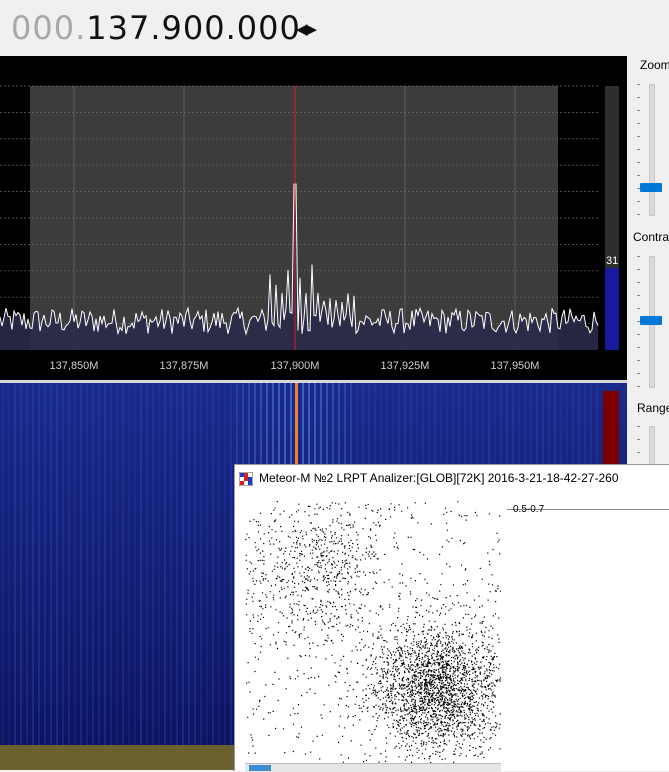 The image size is (669, 772). I want to click on contrast-label: Contrast, so click(651, 237).